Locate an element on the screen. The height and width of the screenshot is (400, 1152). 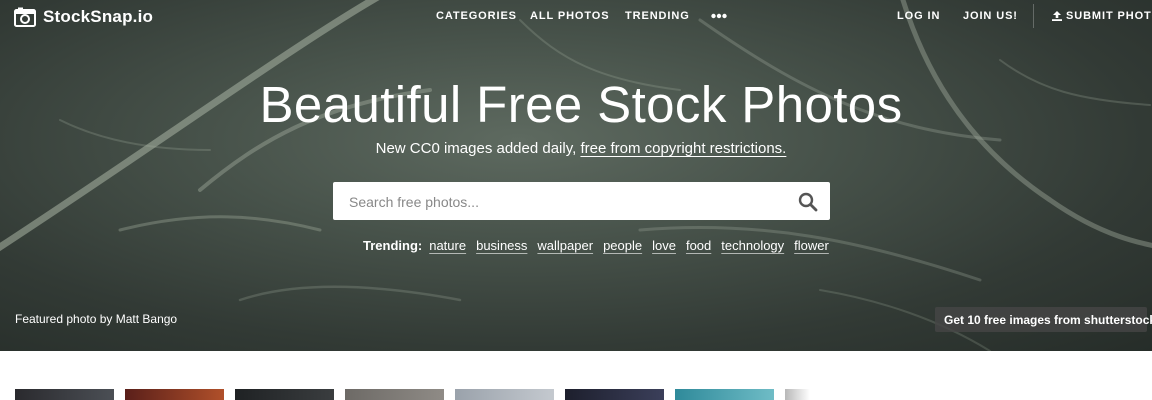
nav-all-photos: ALL PHOTOS is located at coordinates (570, 16).